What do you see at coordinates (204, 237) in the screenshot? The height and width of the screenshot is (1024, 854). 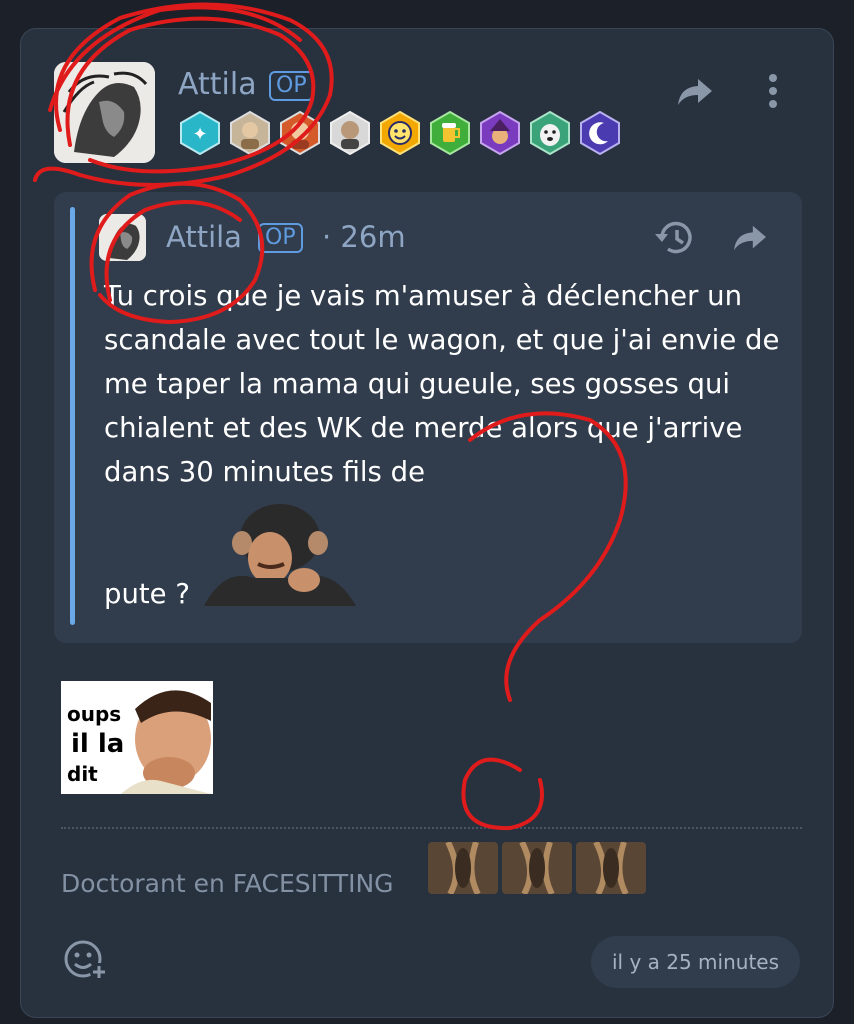 I see `quote-author-name: Attila` at bounding box center [204, 237].